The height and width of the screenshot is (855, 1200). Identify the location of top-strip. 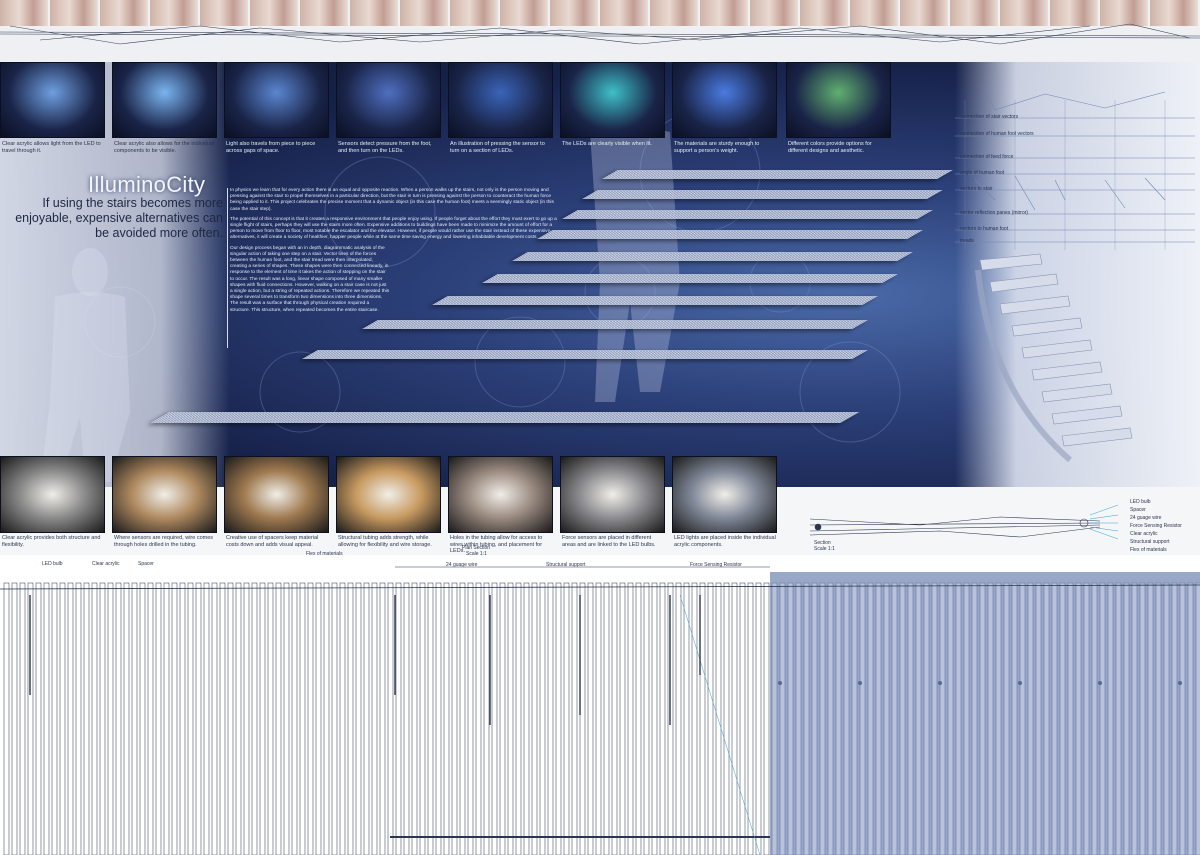
(600, 31).